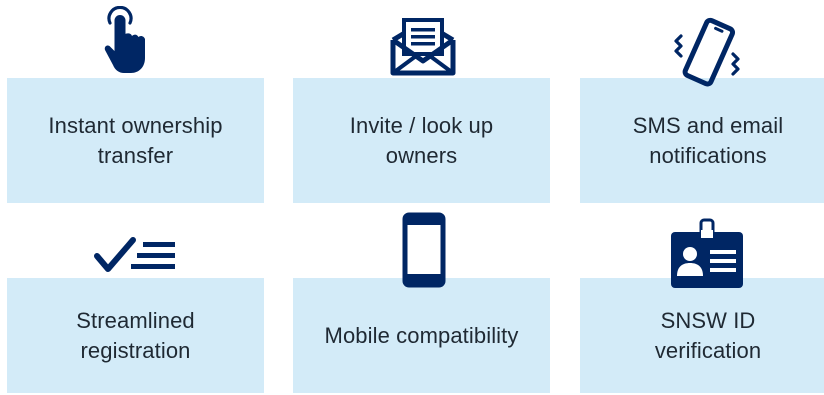 This screenshot has height=395, width=824. I want to click on feature-tile-snsw-id-verification: SNSW ID verification, so click(702, 335).